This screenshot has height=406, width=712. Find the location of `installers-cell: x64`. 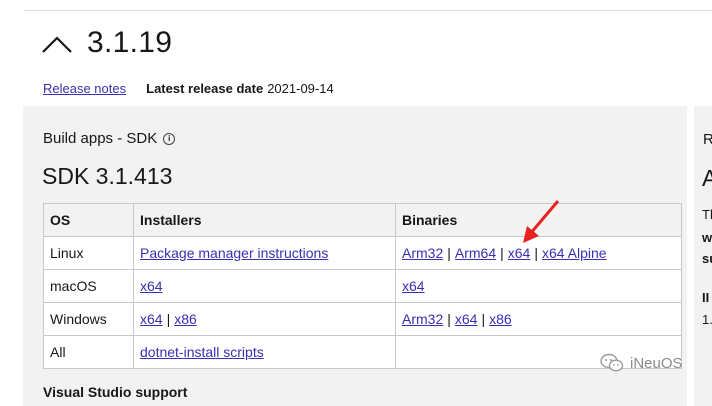

installers-cell: x64 is located at coordinates (264, 286).